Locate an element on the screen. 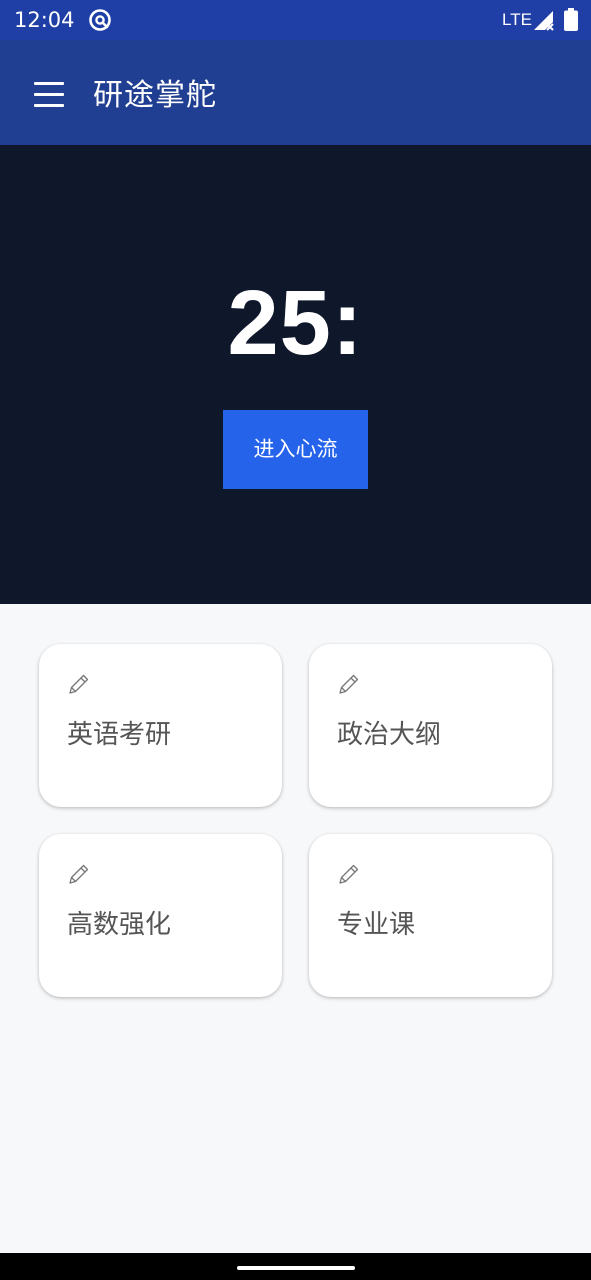 The image size is (591, 1280). network-type: LTE is located at coordinates (517, 19).